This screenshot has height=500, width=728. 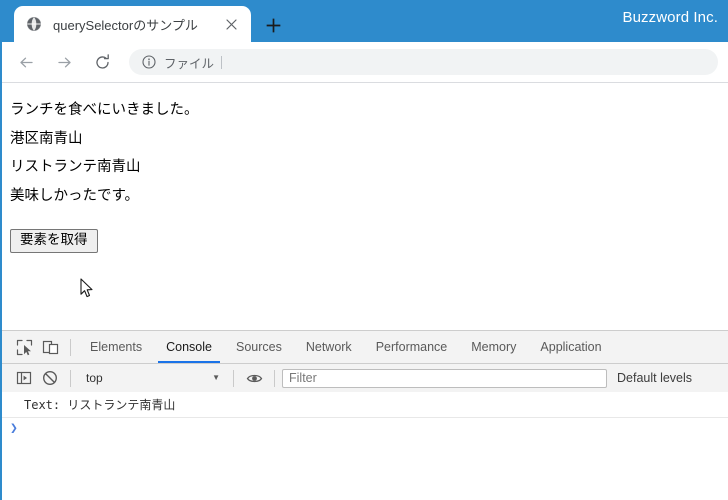 What do you see at coordinates (254, 378) in the screenshot?
I see `live-expression-eye-icon` at bounding box center [254, 378].